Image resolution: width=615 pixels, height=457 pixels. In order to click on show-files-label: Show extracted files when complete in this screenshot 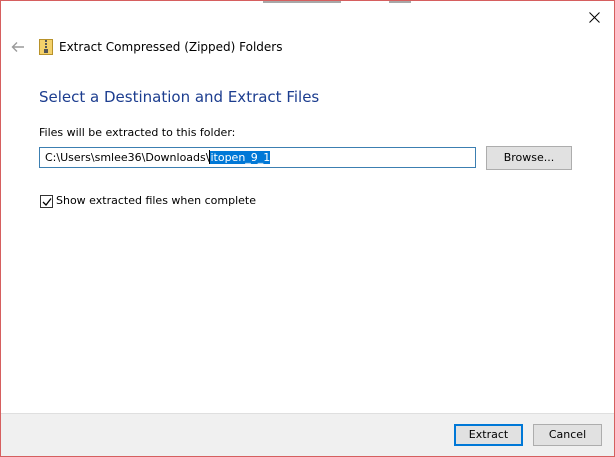, I will do `click(156, 200)`.